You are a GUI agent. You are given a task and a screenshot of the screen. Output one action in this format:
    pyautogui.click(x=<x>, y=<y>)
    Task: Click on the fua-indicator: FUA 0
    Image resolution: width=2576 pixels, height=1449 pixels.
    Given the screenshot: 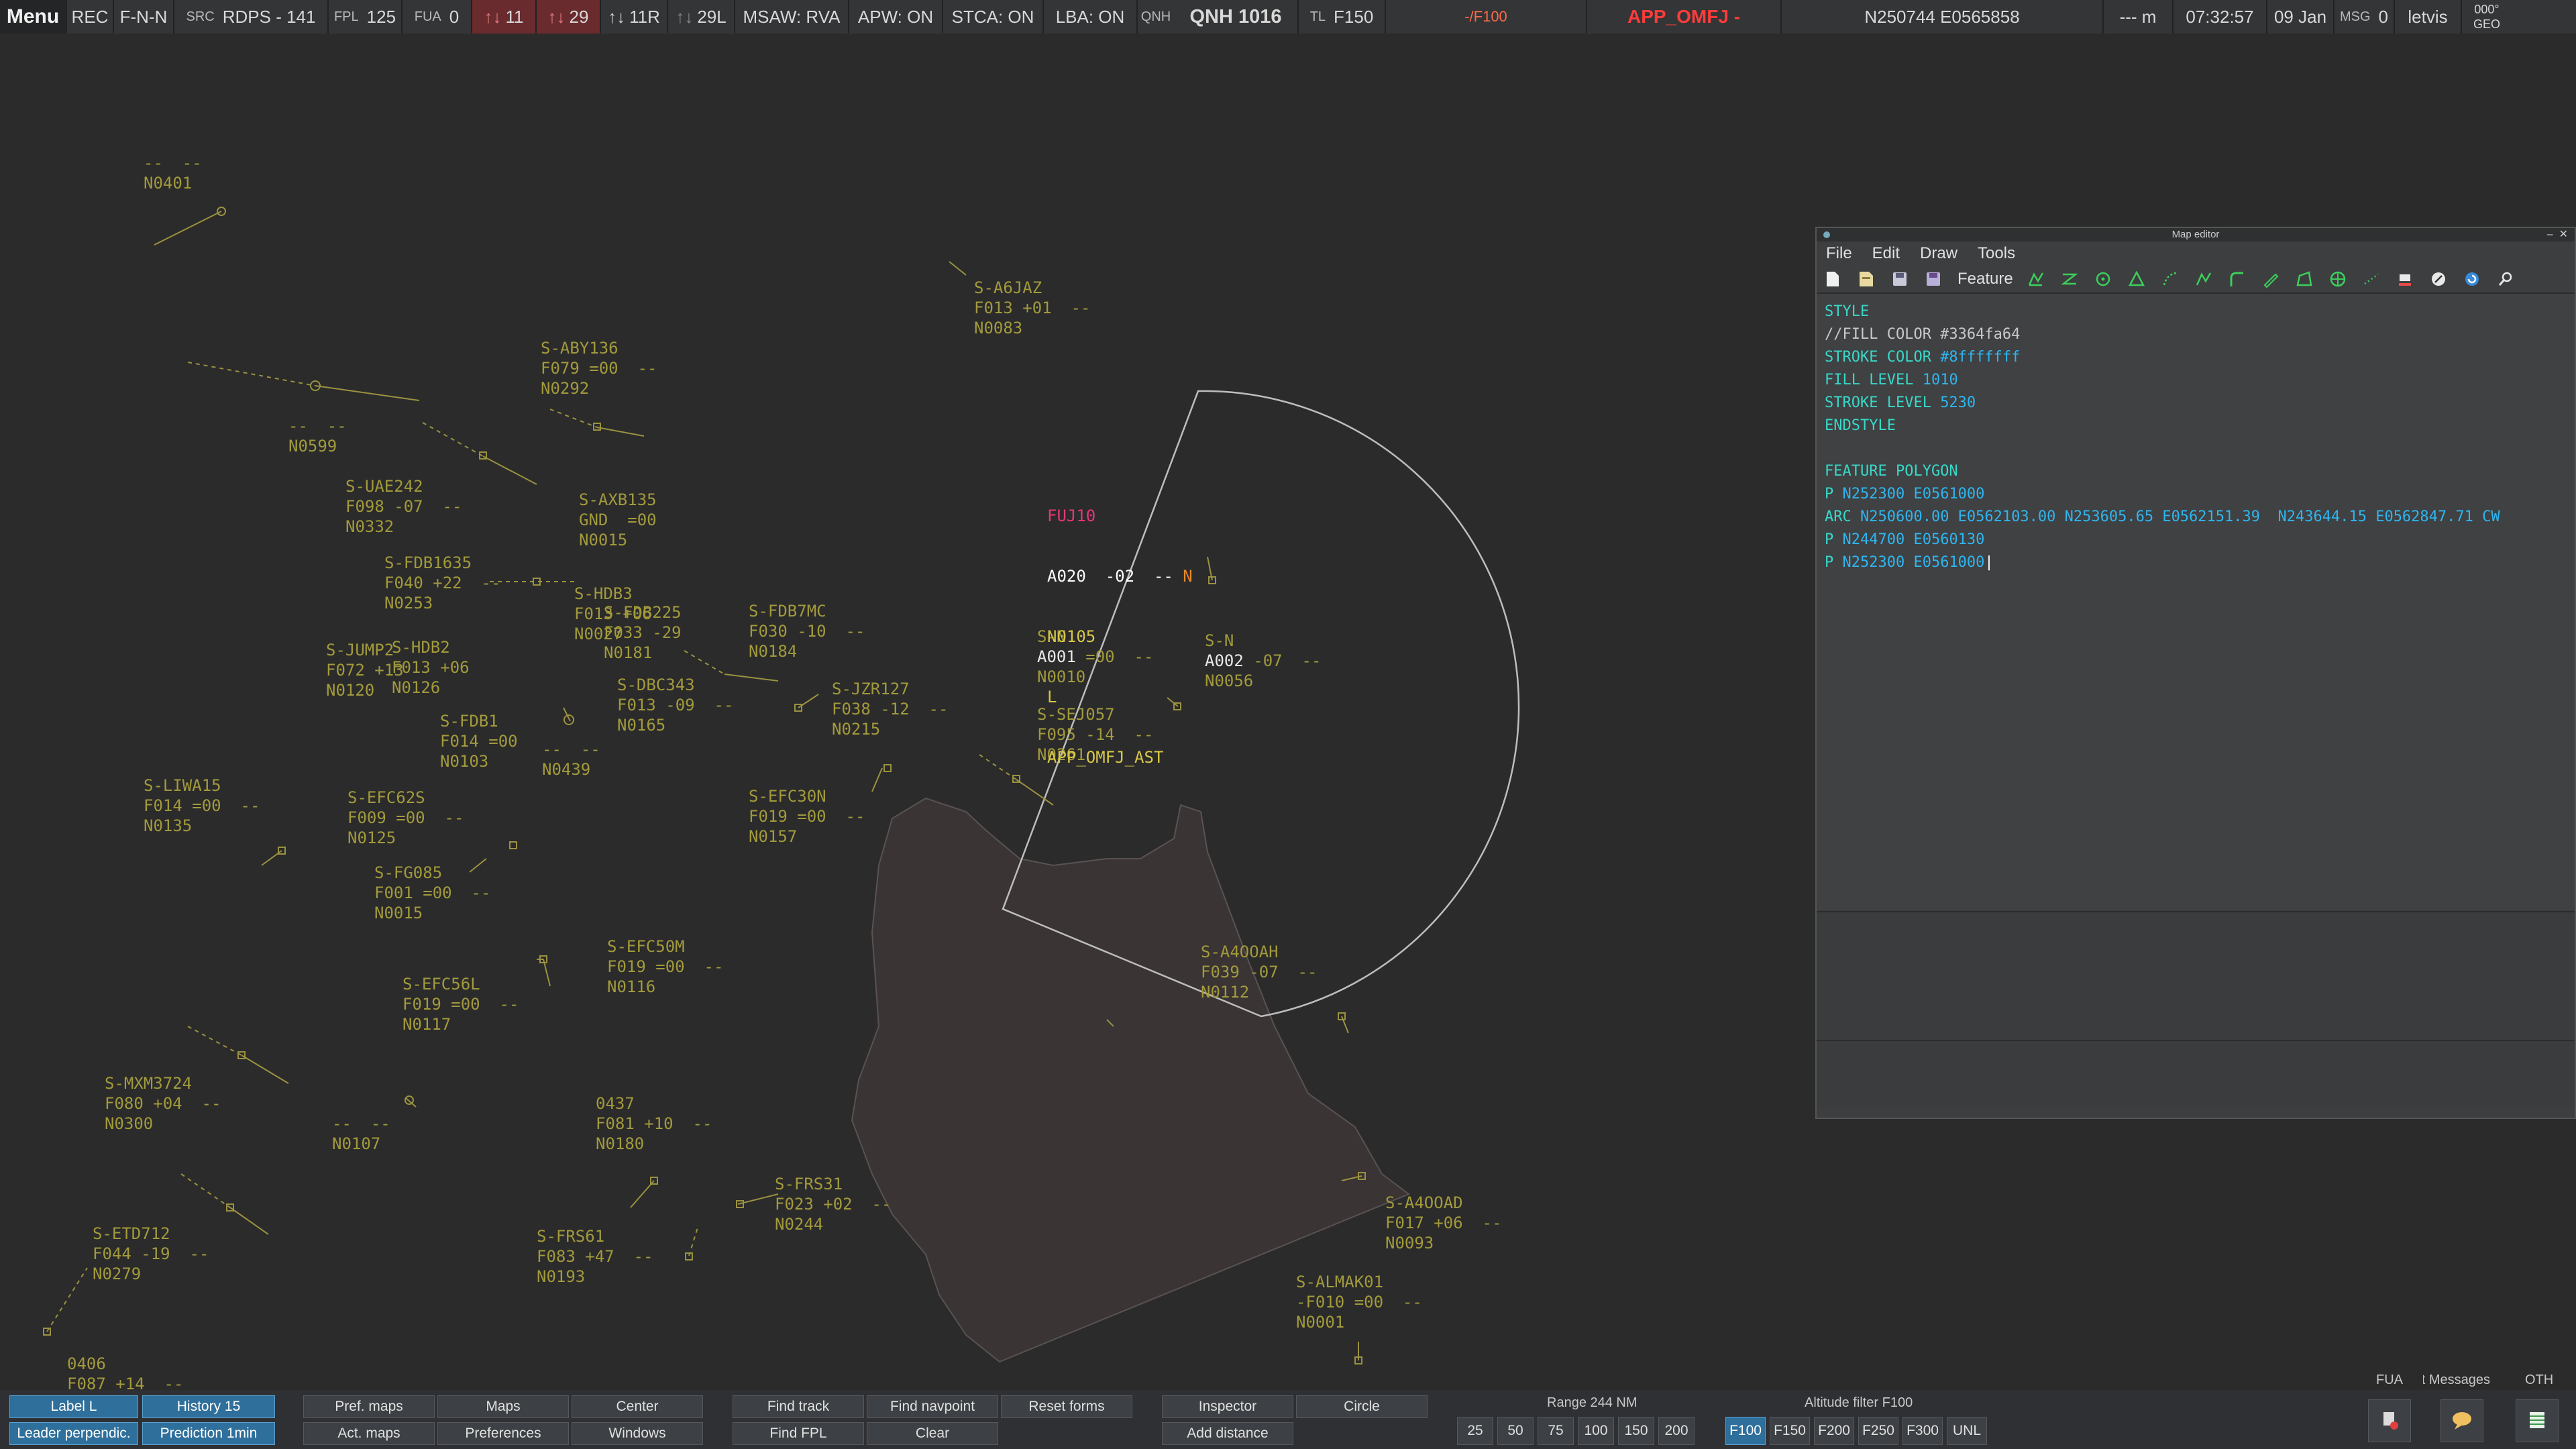 What is the action you would take?
    pyautogui.click(x=437, y=17)
    